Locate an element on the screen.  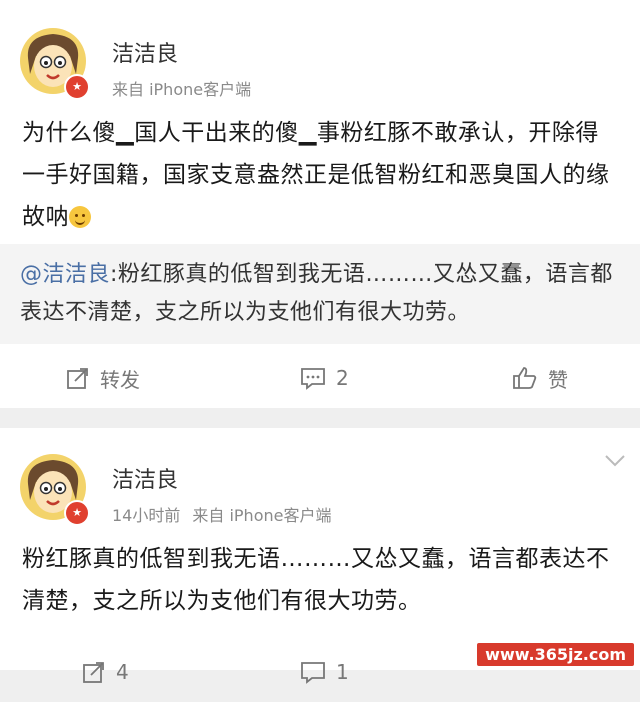
like-label: 赞 is located at coordinates (558, 379).